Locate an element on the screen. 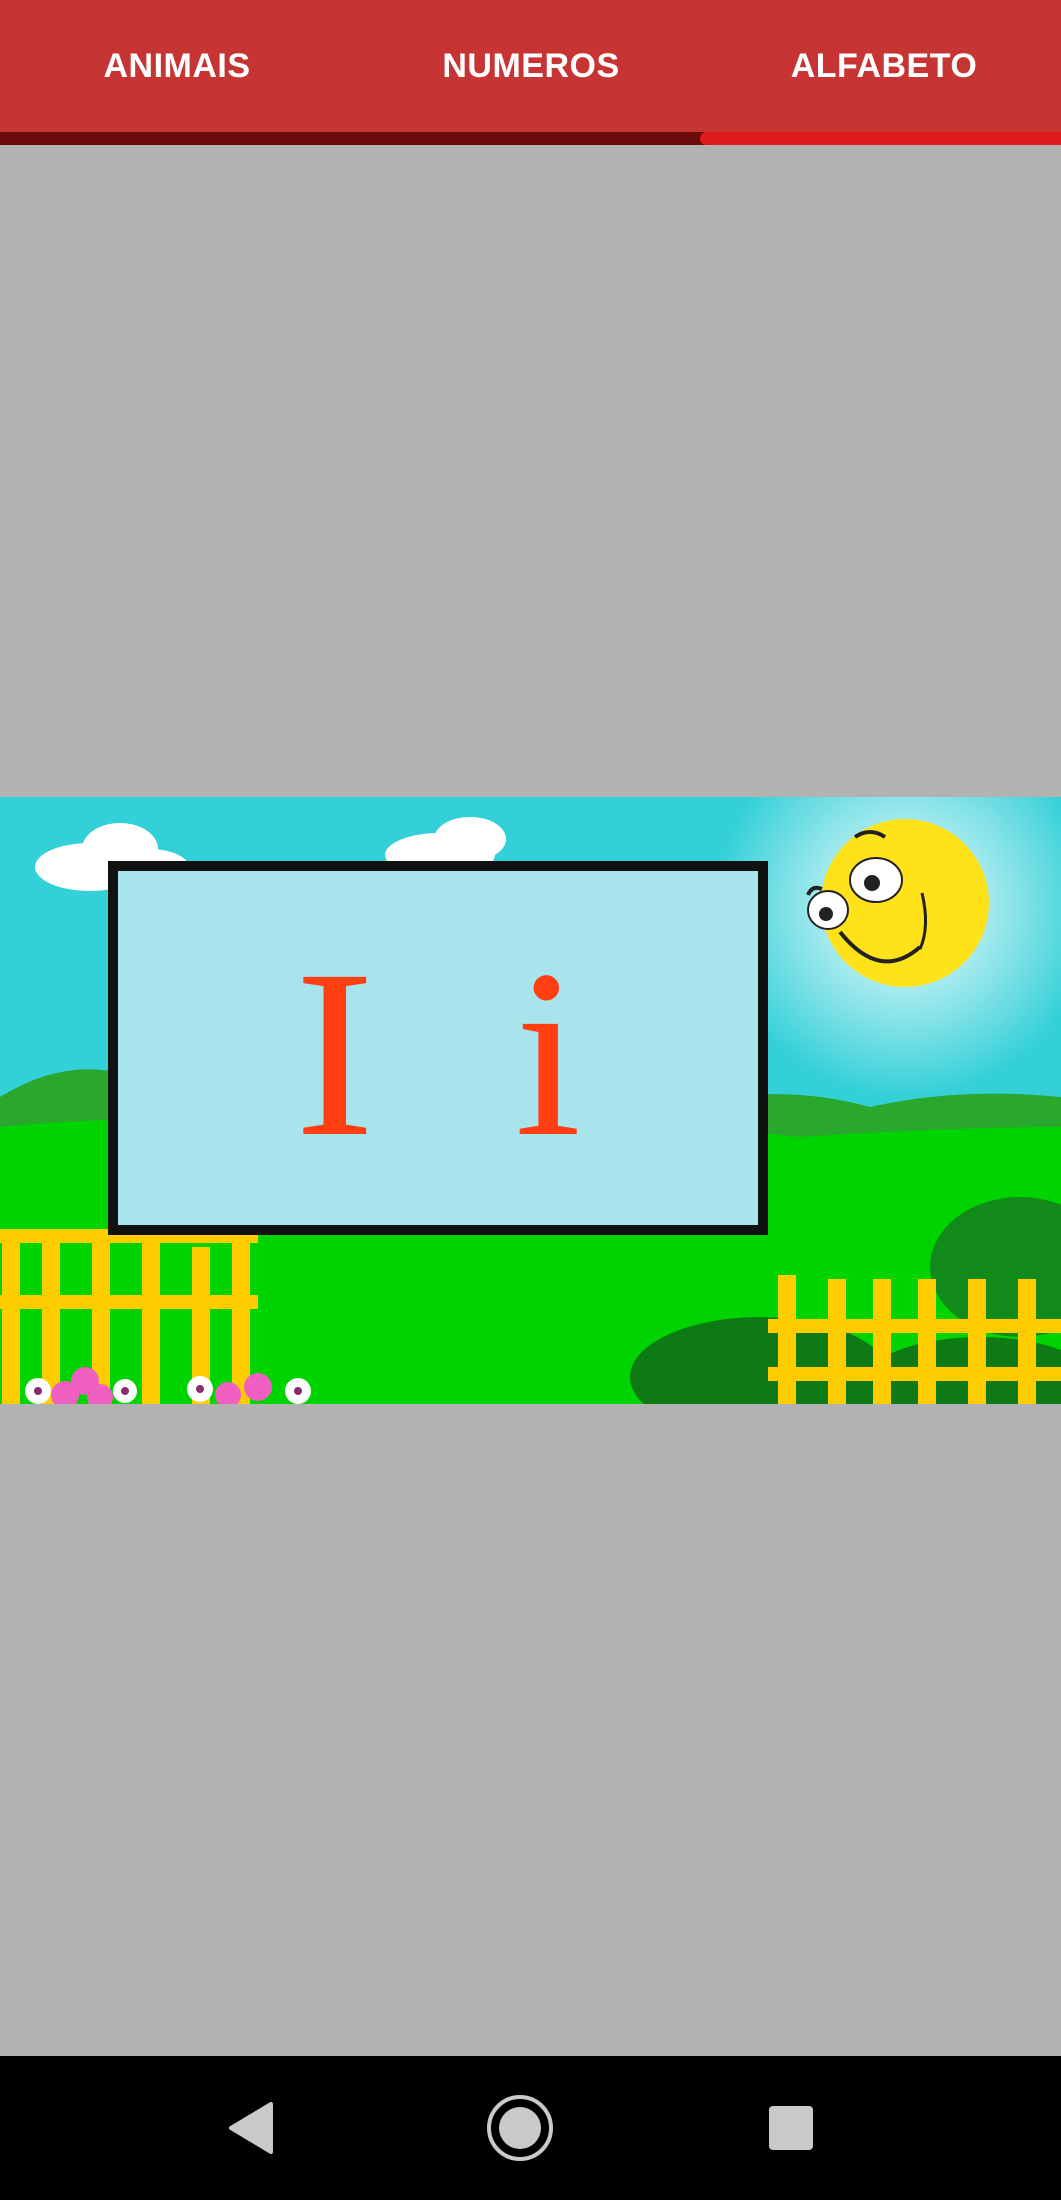 This screenshot has height=2200, width=1061. tab-alfabeto: ALFABETO is located at coordinates (884, 66).